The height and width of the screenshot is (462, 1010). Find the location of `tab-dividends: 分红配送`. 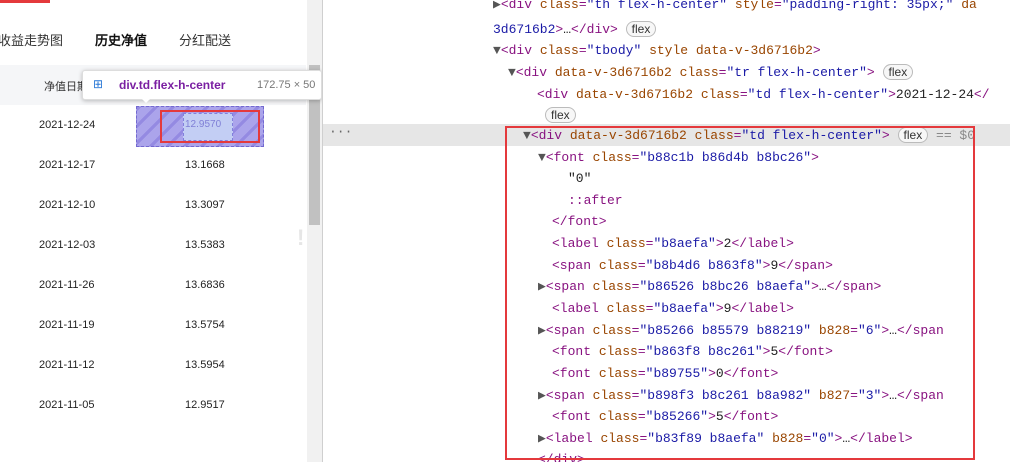

tab-dividends: 分红配送 is located at coordinates (205, 39).